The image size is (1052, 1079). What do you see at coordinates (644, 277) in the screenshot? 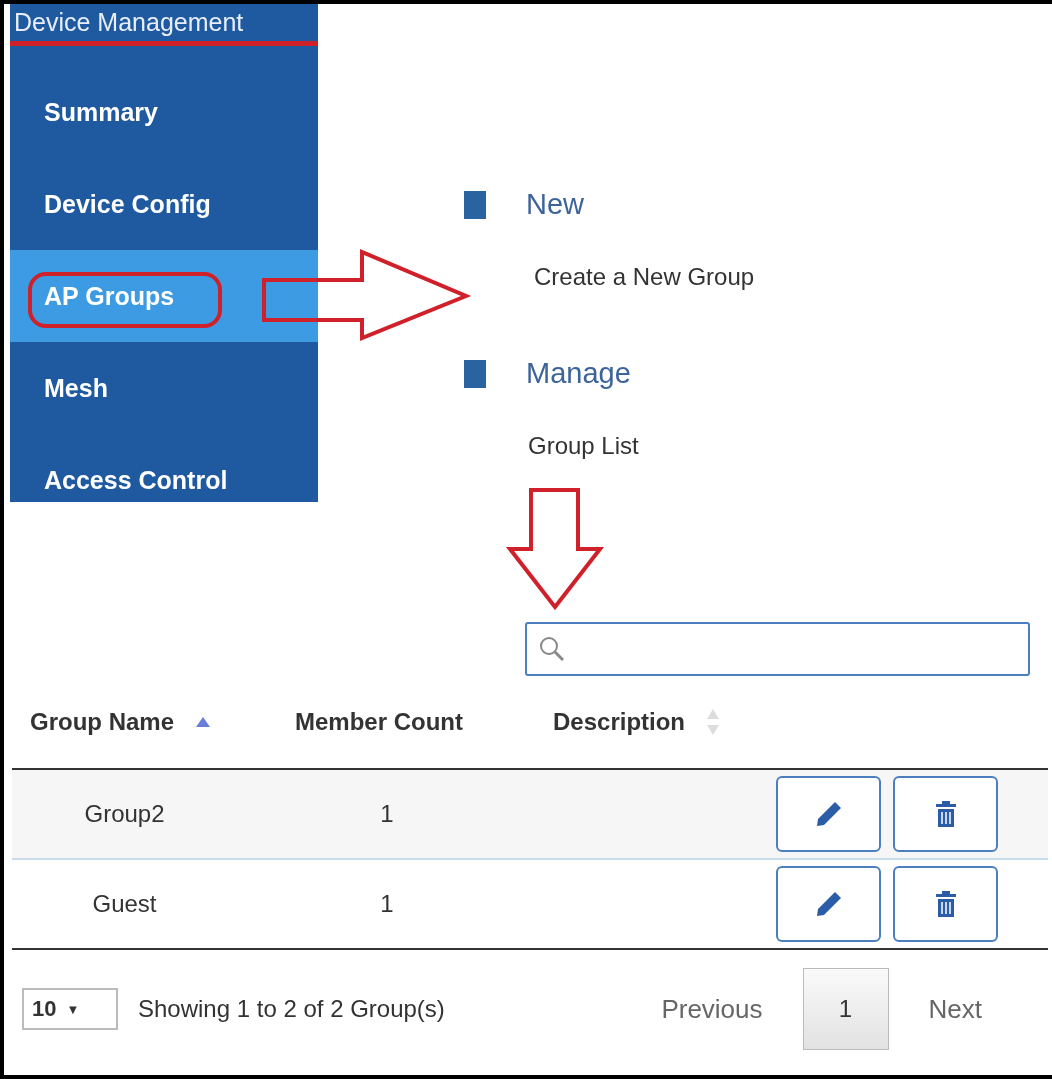
I see `menu-link: Create a New Group` at bounding box center [644, 277].